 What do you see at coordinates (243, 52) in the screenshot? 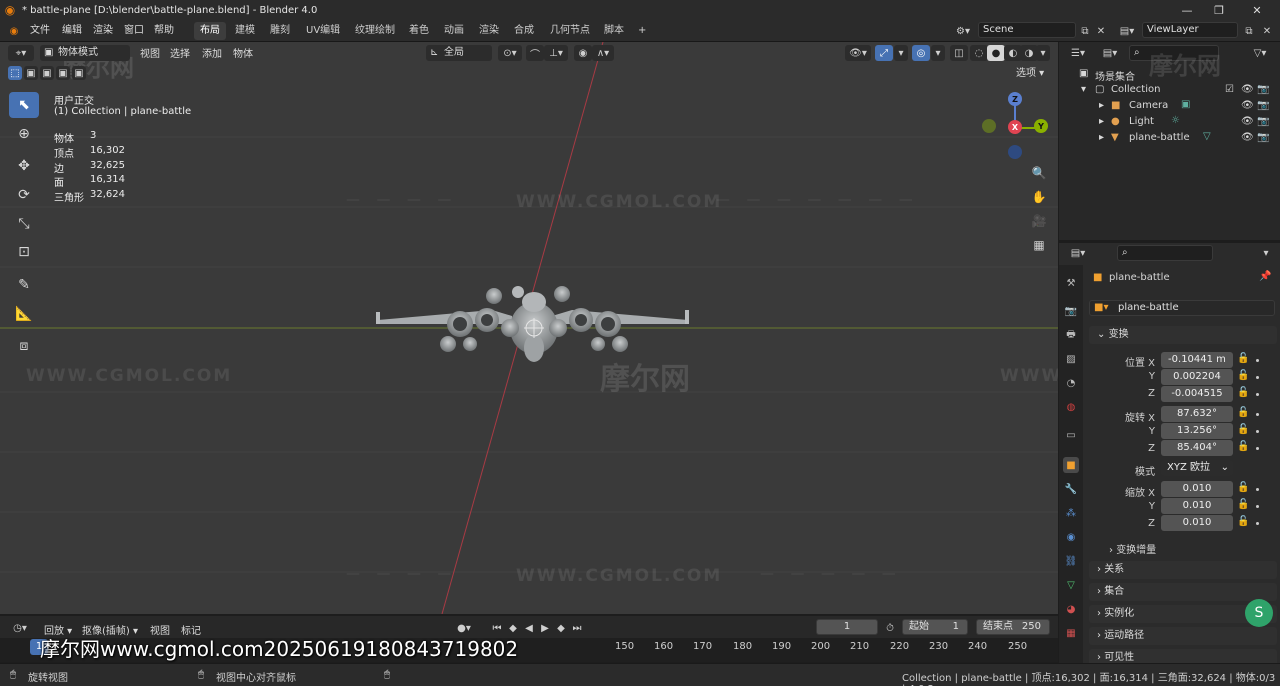
I see `menu-object: 物体` at bounding box center [243, 52].